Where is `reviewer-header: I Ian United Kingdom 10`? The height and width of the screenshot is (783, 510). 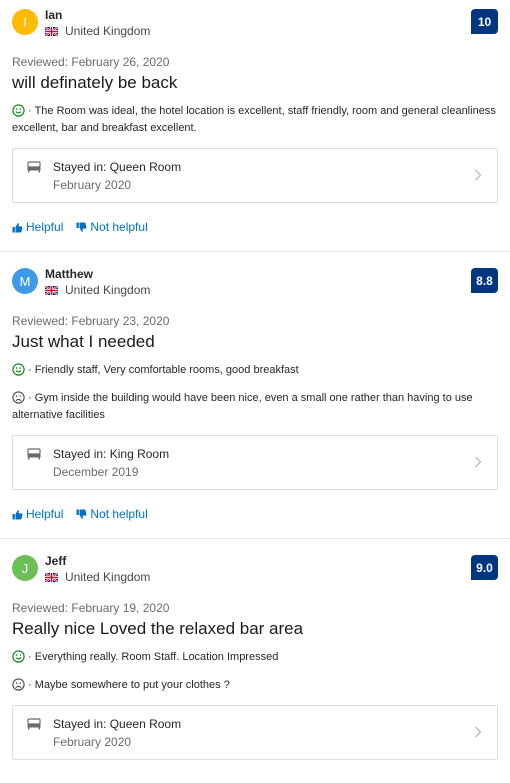 reviewer-header: I Ian United Kingdom 10 is located at coordinates (255, 27).